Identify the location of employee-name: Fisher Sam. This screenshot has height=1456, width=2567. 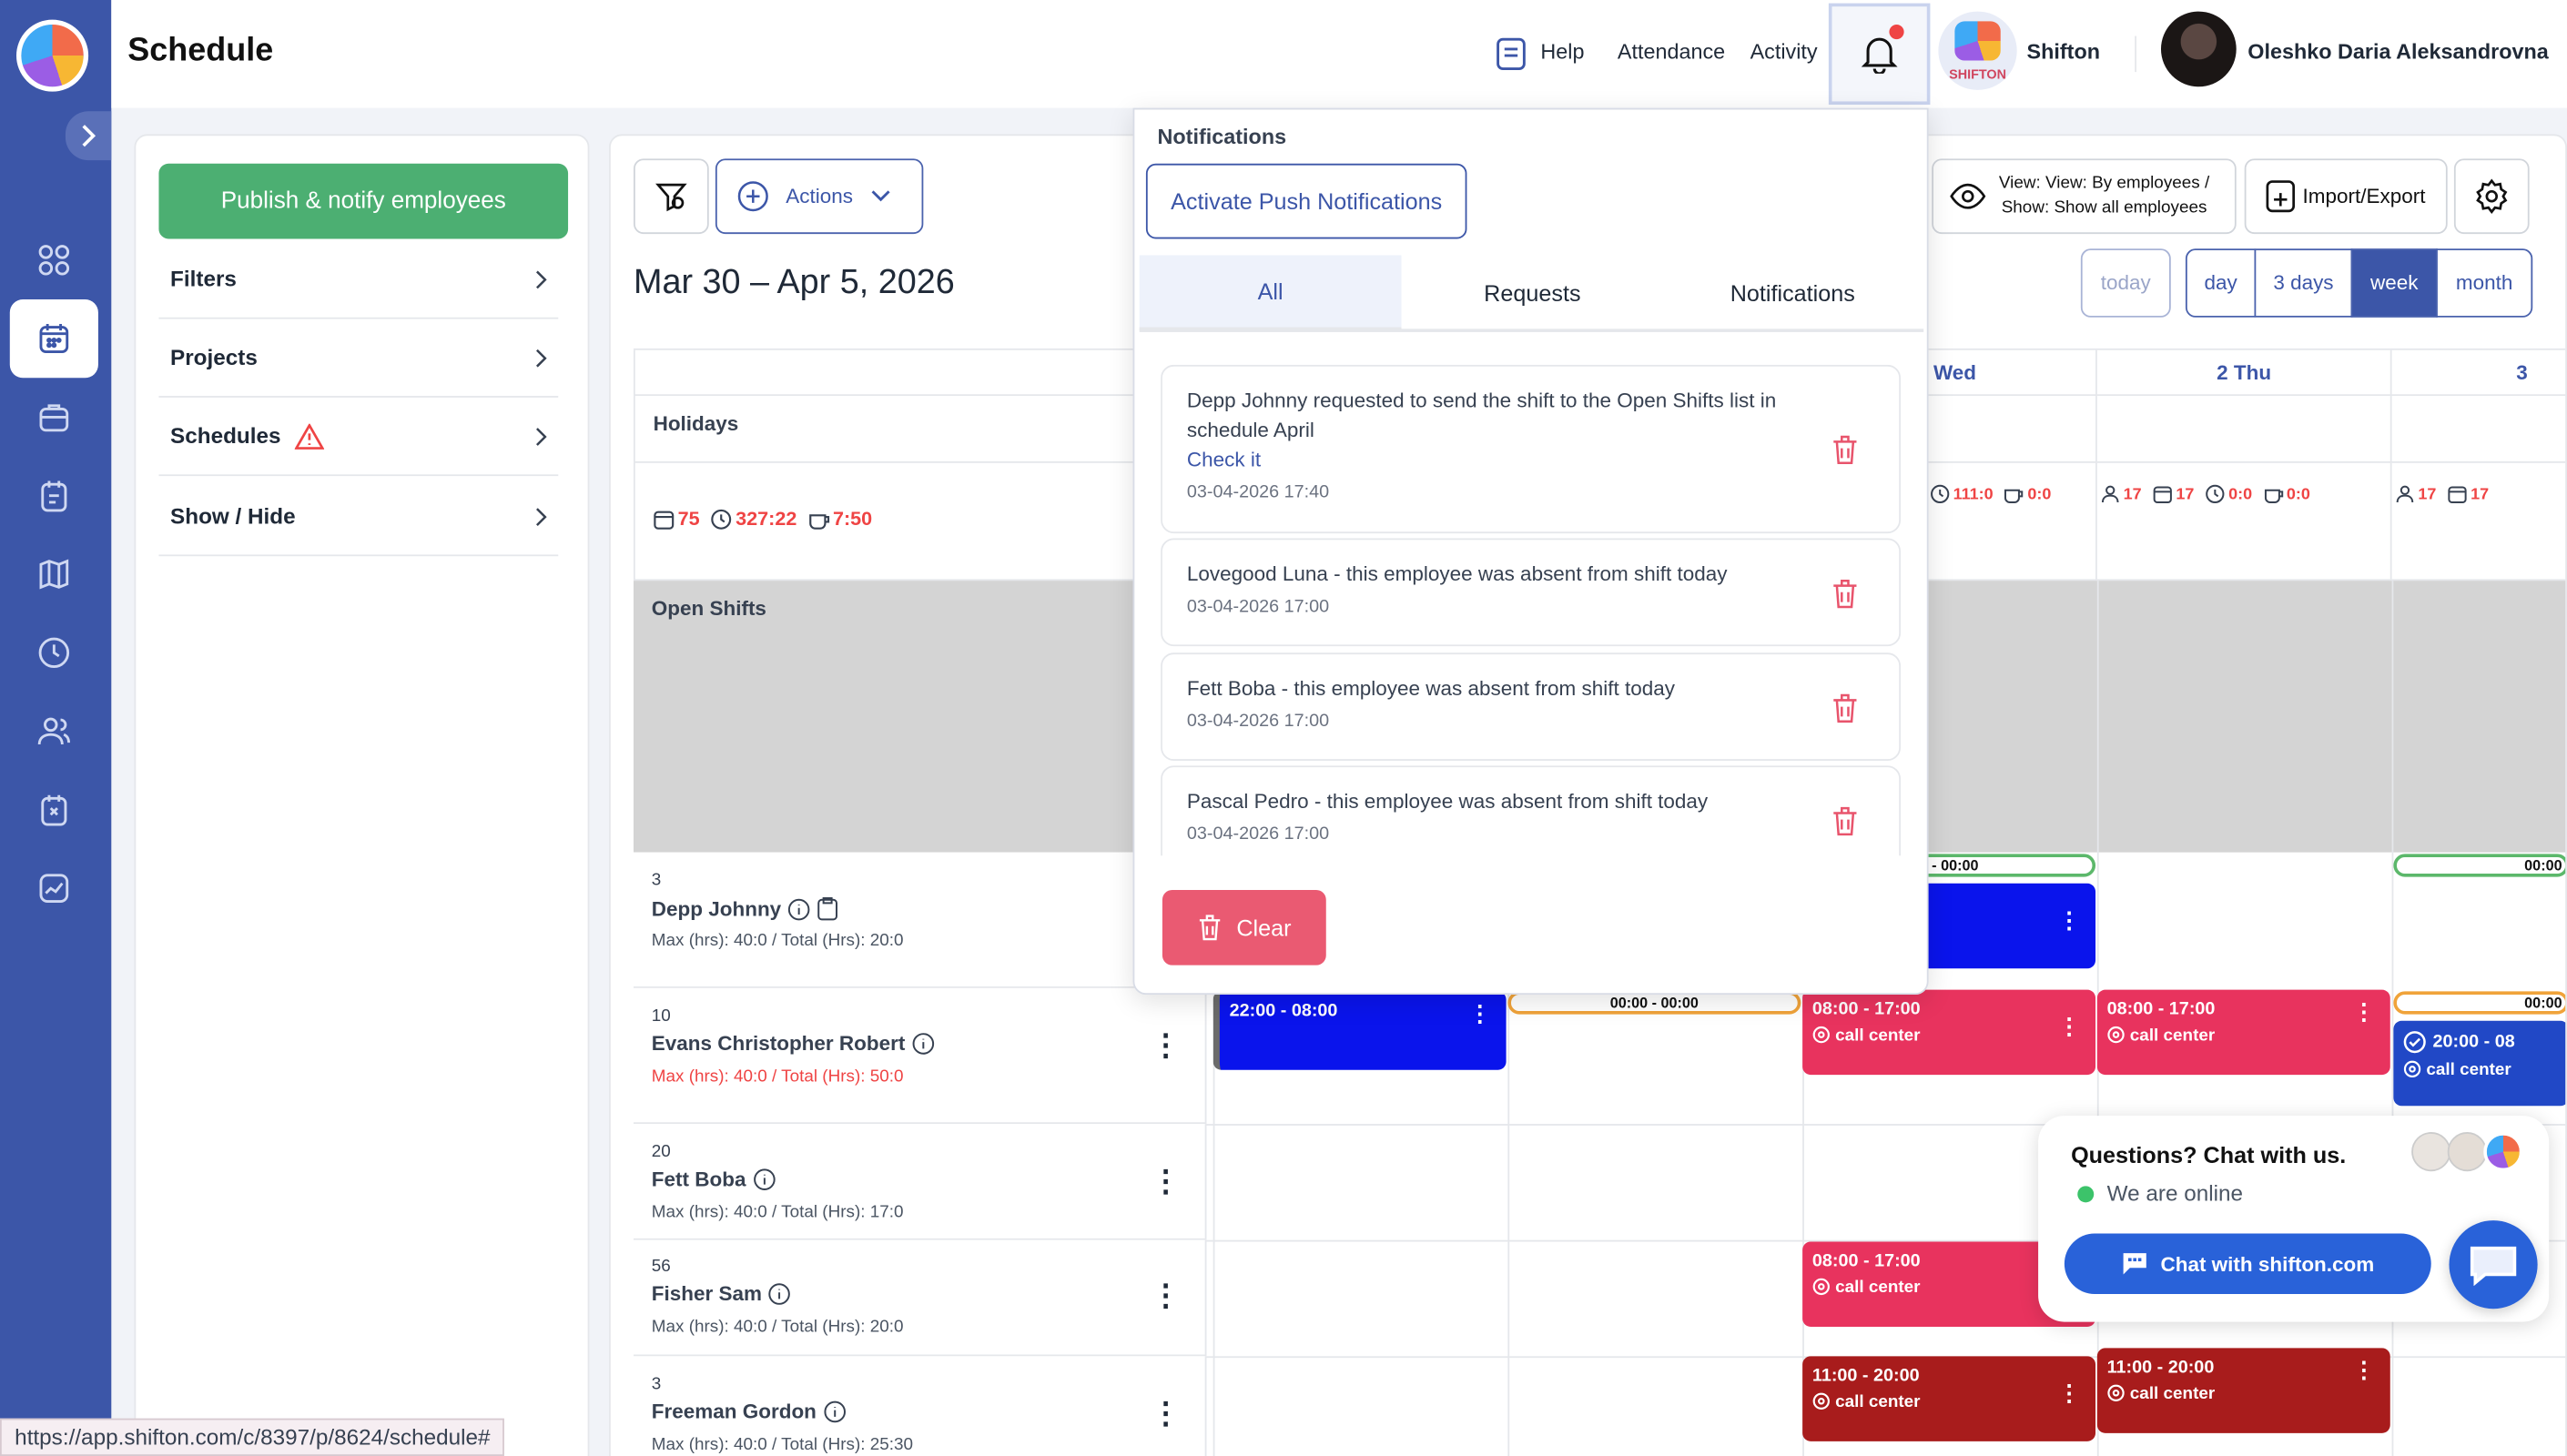
(707, 1294).